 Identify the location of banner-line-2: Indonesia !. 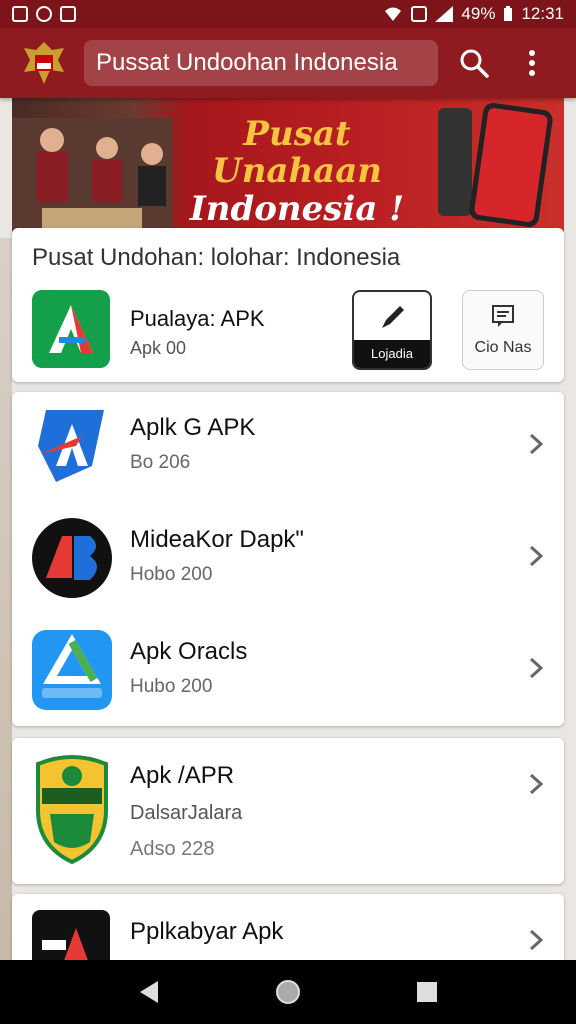
(297, 208).